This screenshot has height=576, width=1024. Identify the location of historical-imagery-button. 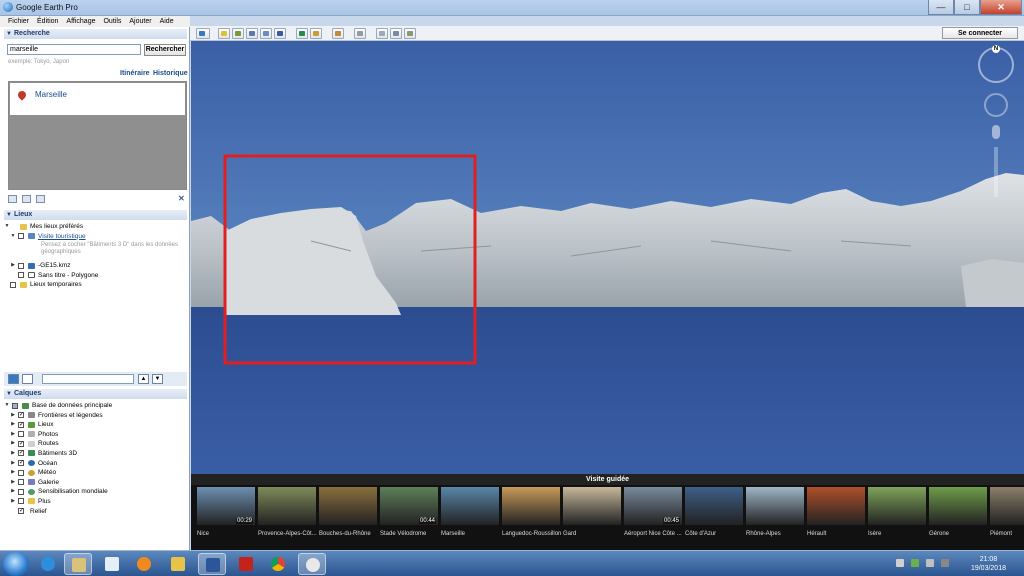
(302, 33).